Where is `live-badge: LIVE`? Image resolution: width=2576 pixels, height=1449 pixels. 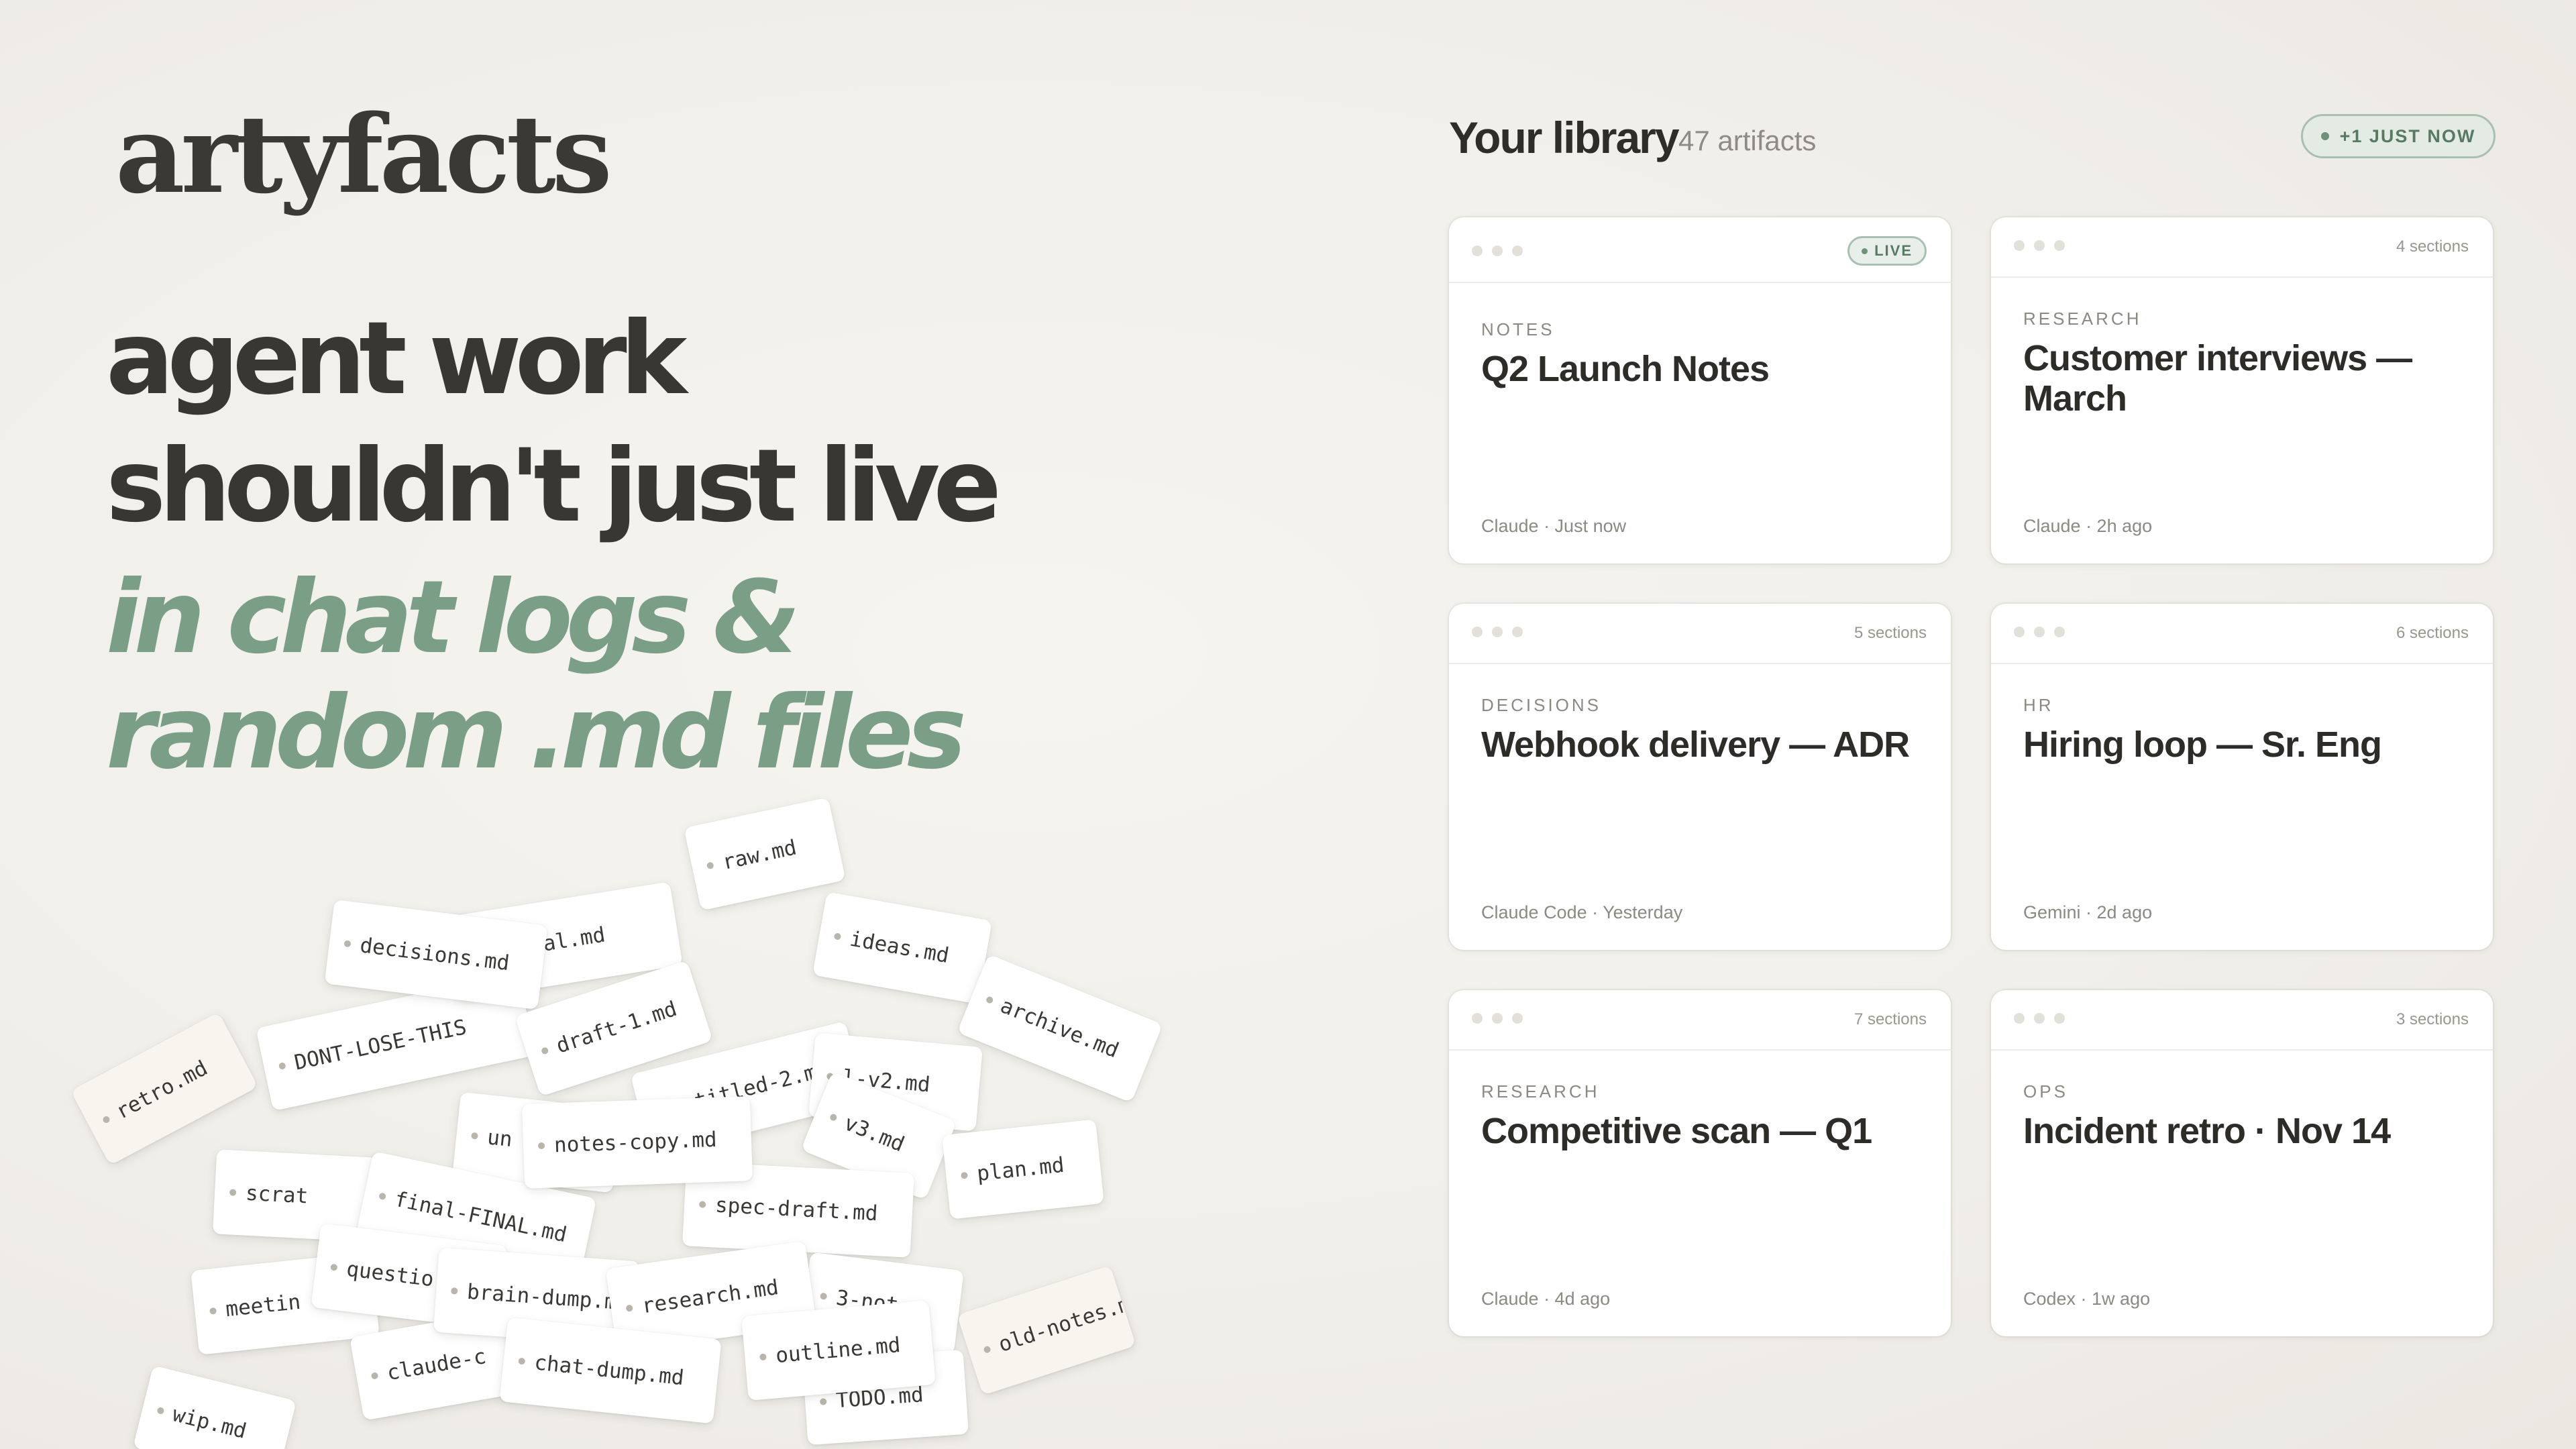 live-badge: LIVE is located at coordinates (1887, 251).